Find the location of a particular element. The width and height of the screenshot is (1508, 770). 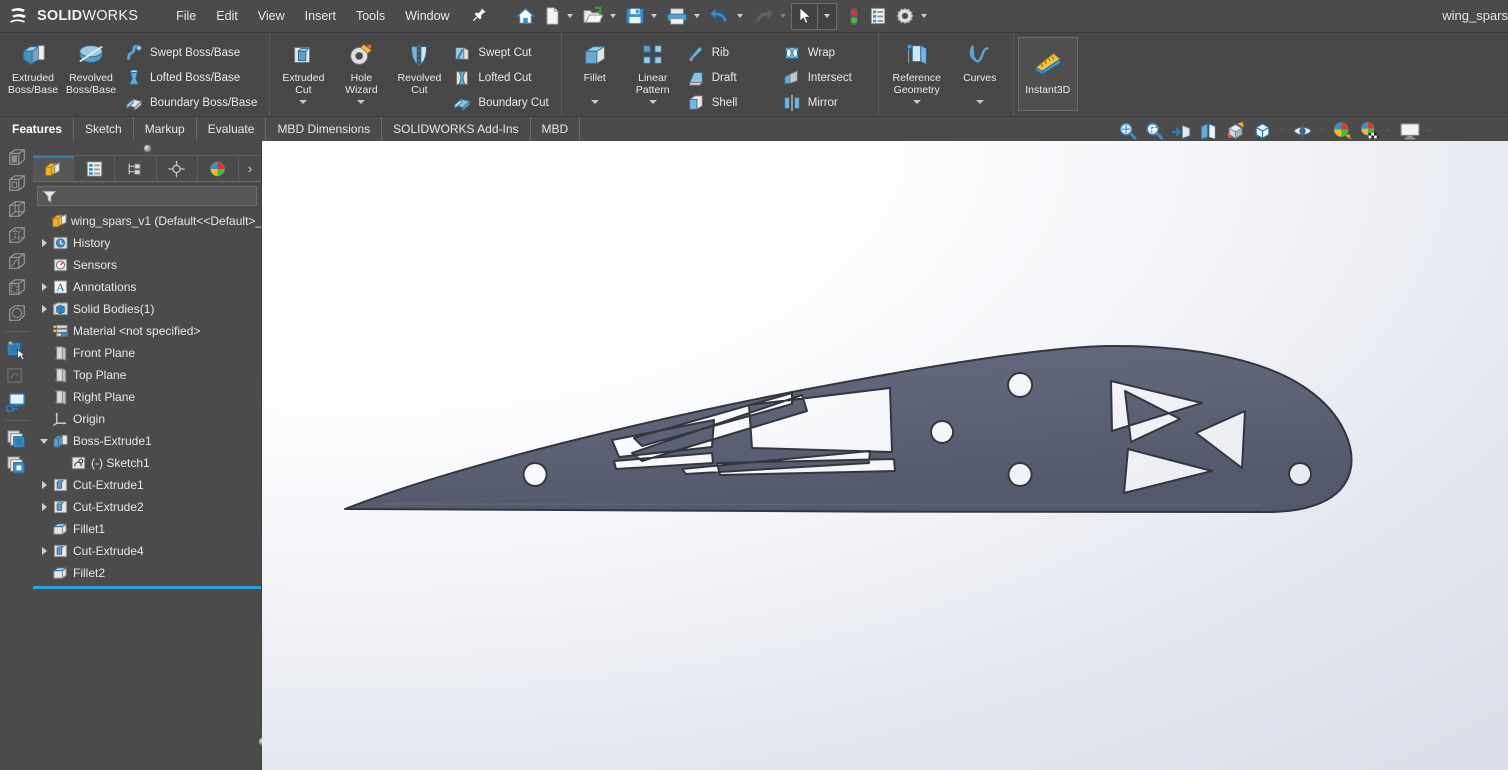

menu-edit: Edit is located at coordinates (227, 16).